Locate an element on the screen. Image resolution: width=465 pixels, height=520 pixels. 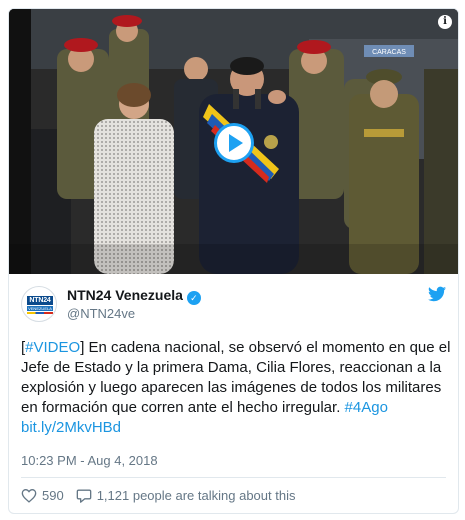
tweet-timestamp: 10:23 PM - Aug 4, 2018 is located at coordinates (89, 460).